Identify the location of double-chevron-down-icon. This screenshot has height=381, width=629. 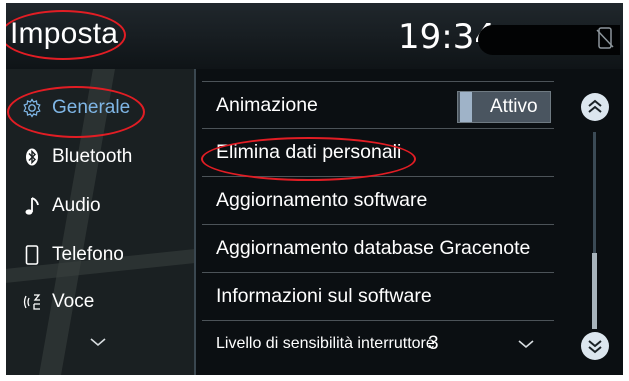
(595, 347).